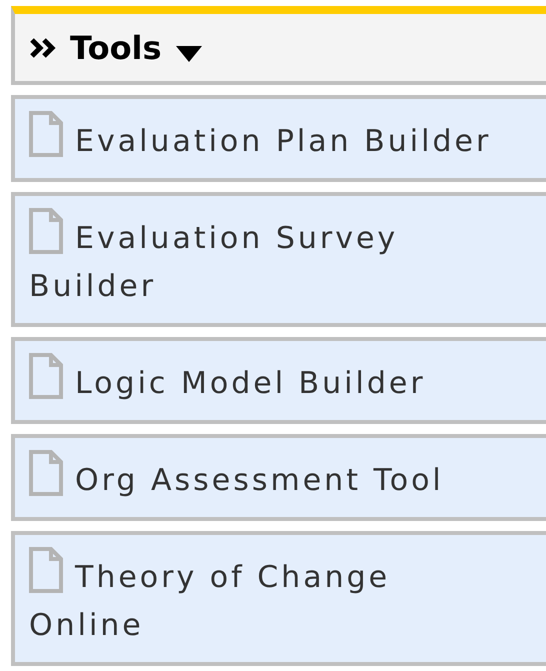 The width and height of the screenshot is (546, 671). I want to click on panel-title: Tools, so click(116, 48).